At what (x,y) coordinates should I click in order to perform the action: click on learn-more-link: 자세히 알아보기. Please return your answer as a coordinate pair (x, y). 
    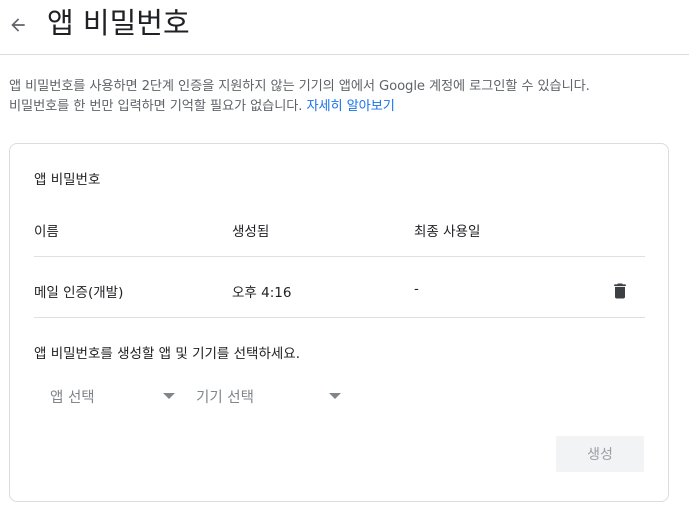
    Looking at the image, I should click on (350, 106).